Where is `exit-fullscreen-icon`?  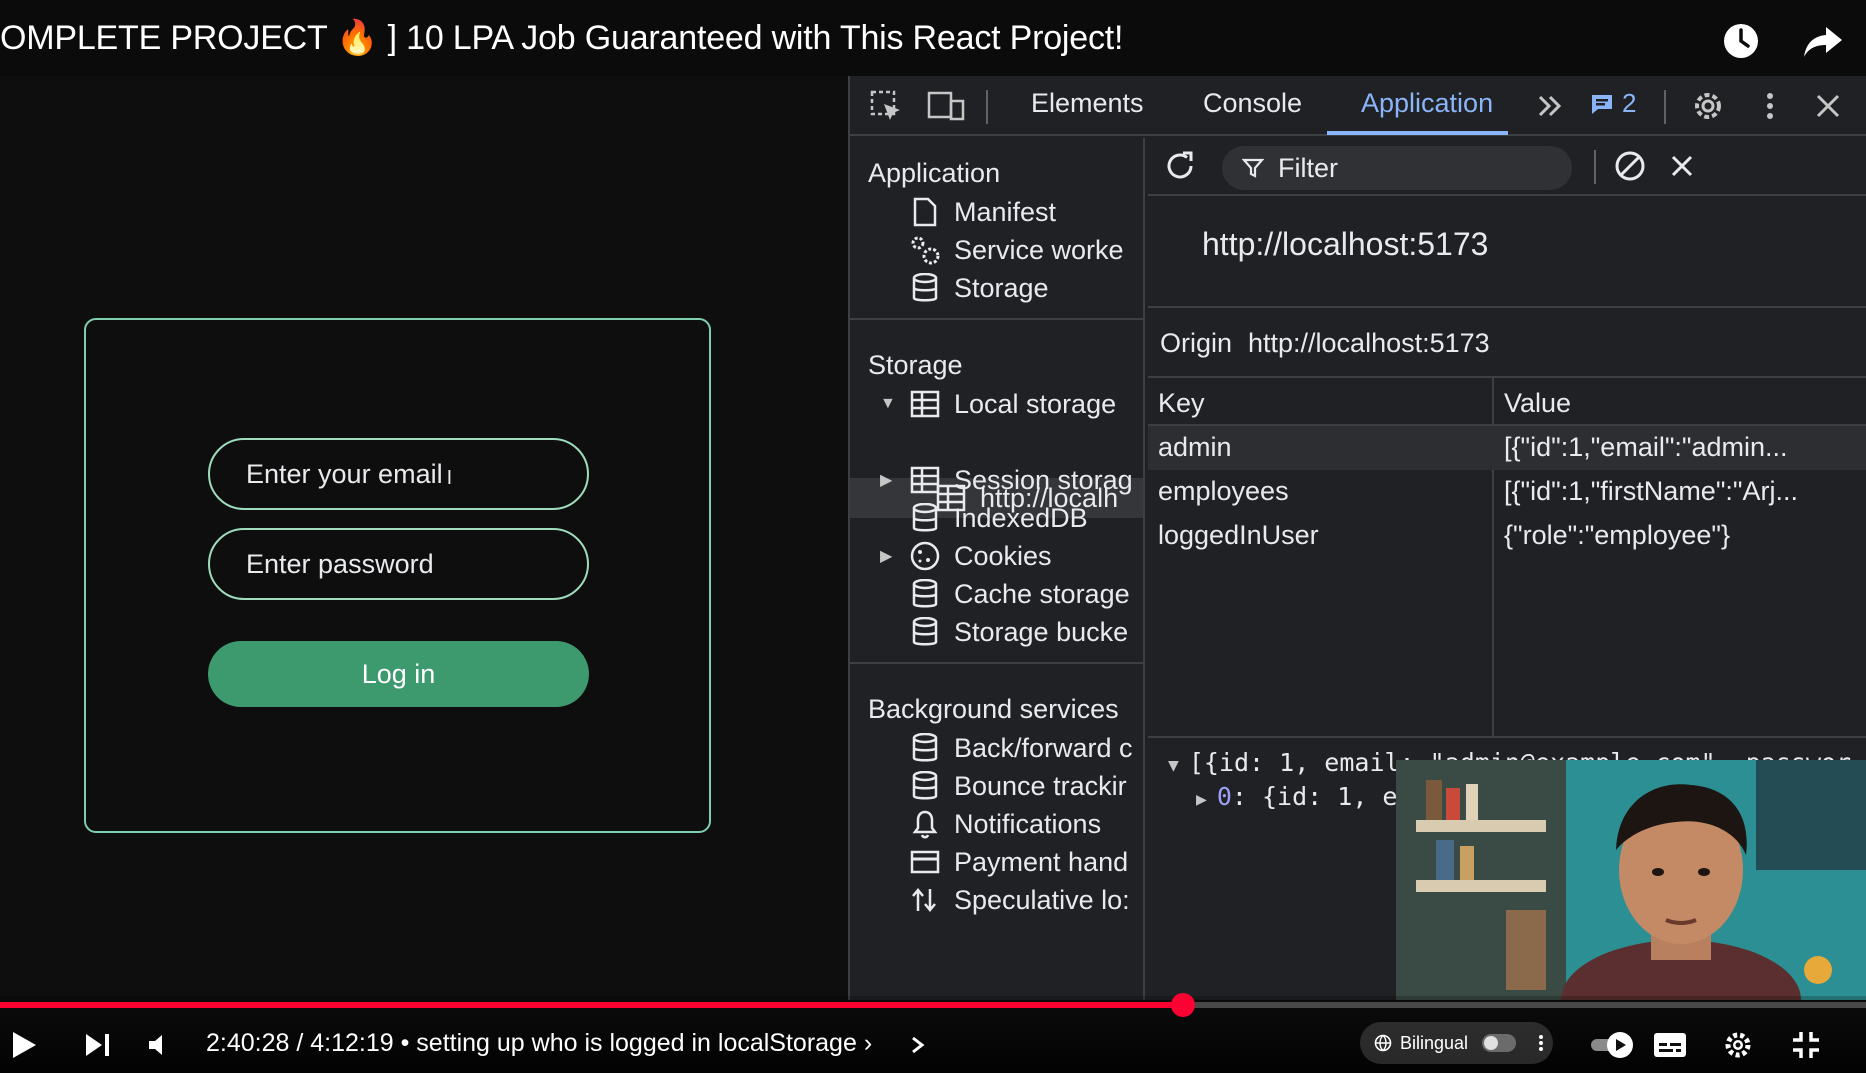 exit-fullscreen-icon is located at coordinates (1806, 1045).